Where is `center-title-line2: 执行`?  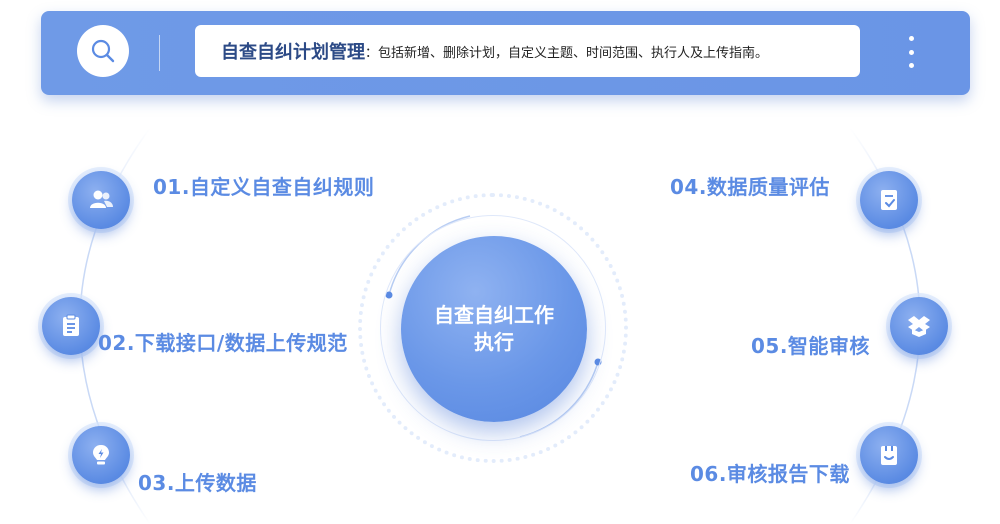 center-title-line2: 执行 is located at coordinates (494, 342).